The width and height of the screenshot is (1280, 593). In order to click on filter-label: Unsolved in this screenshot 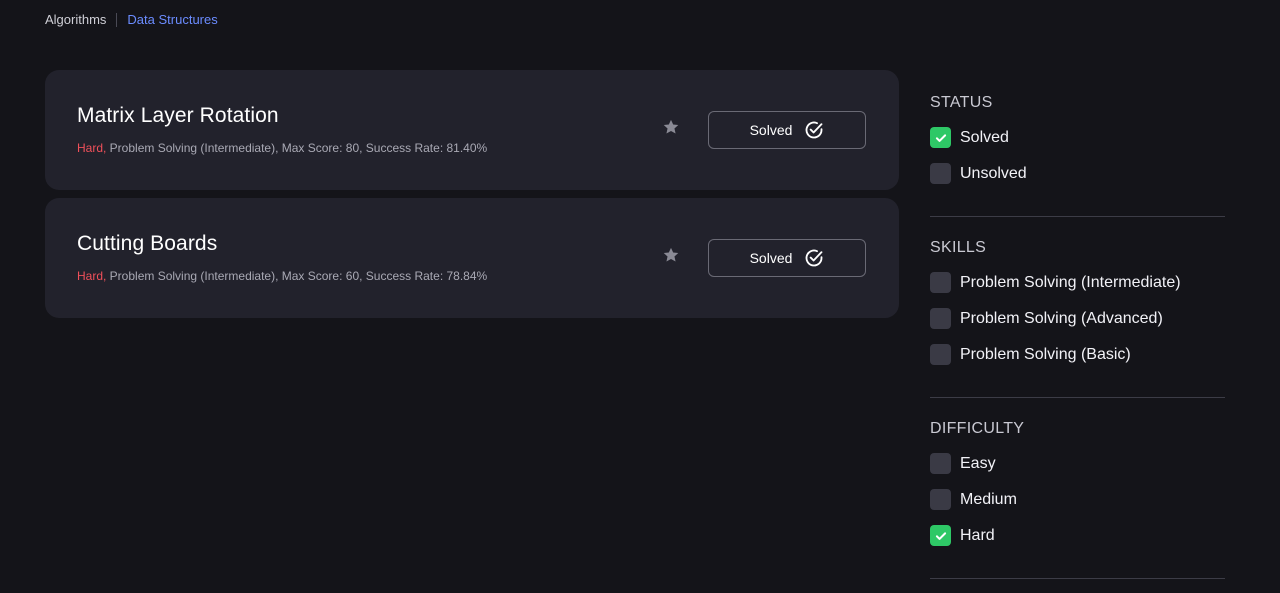, I will do `click(993, 173)`.